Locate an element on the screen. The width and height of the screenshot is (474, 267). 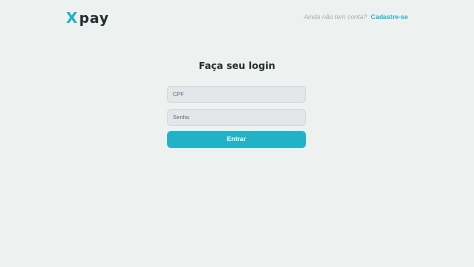
login-submit-button: Entrar is located at coordinates (236, 139).